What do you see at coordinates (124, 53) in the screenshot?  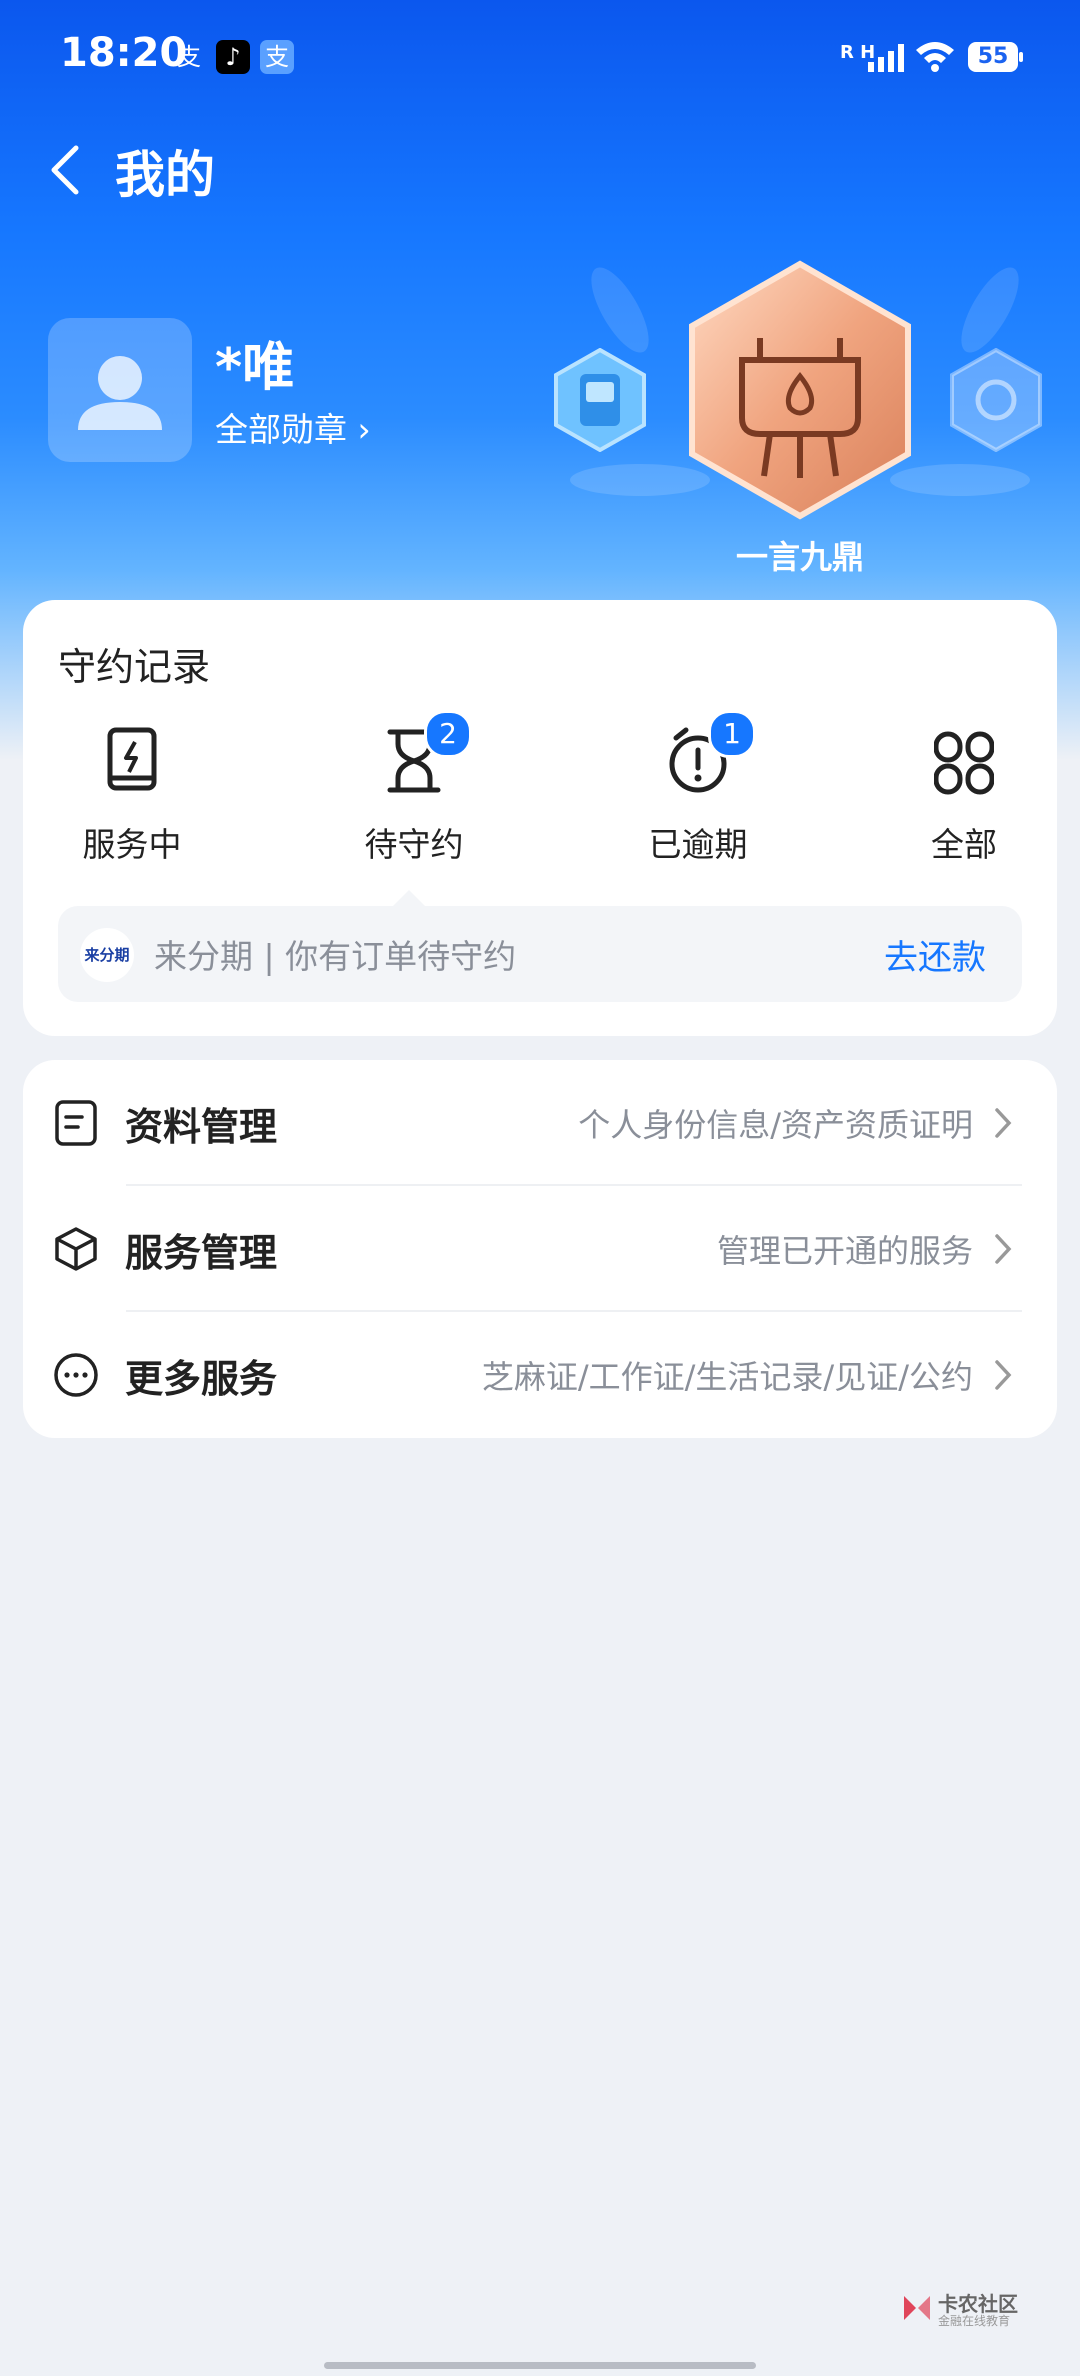 I see `status-time: 18:20` at bounding box center [124, 53].